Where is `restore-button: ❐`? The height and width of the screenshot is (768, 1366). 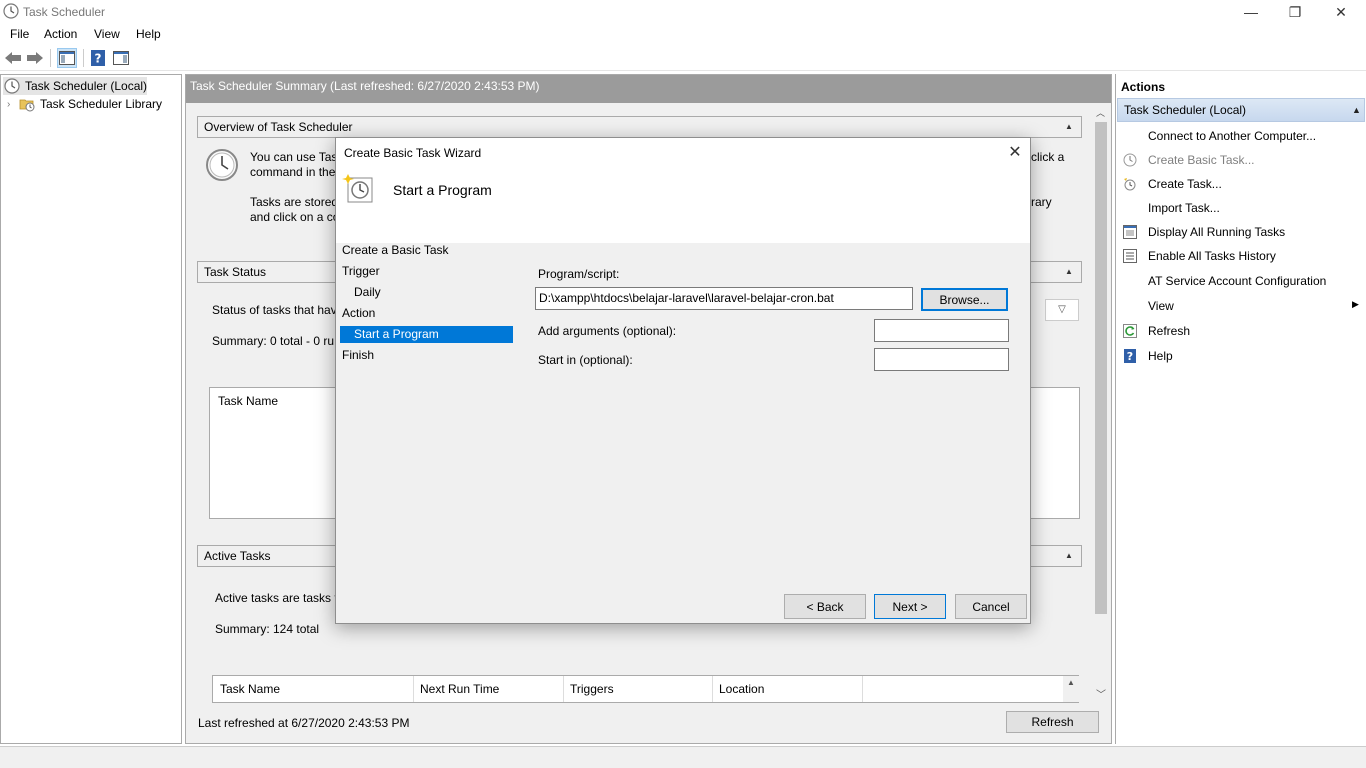
restore-button: ❐ is located at coordinates (1295, 12).